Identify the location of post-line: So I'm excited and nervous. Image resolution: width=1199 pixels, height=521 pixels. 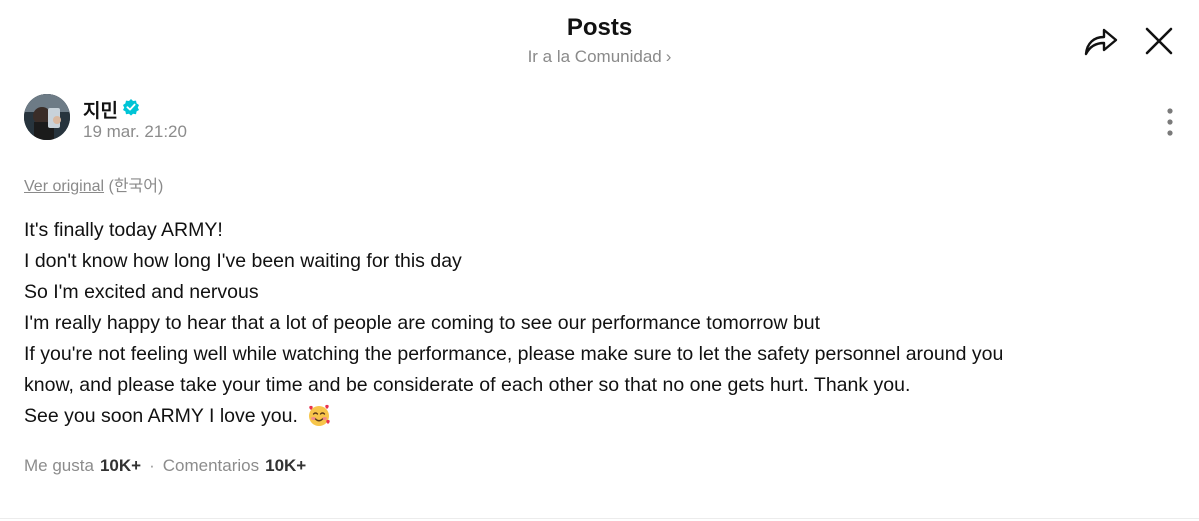
(141, 292).